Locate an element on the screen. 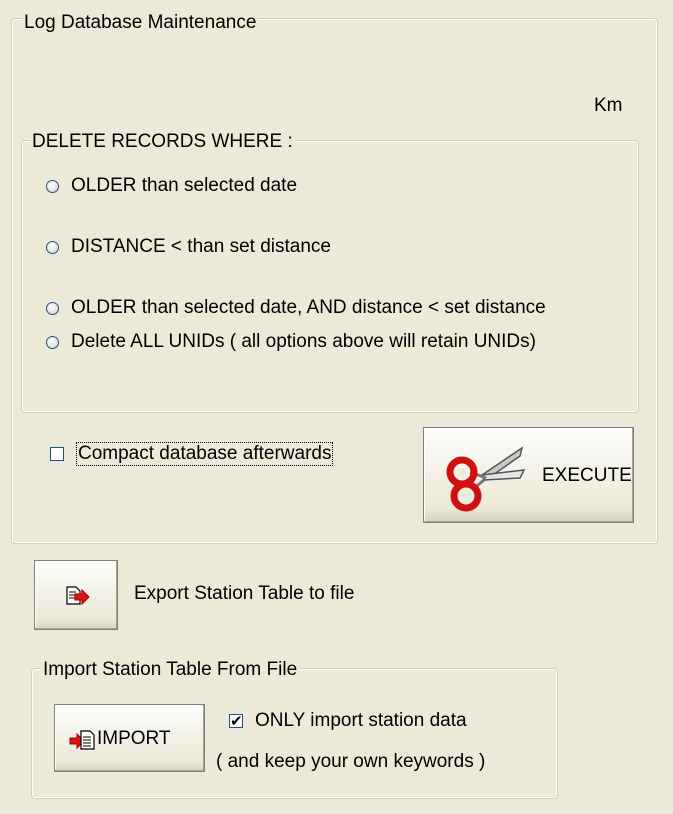 The width and height of the screenshot is (673, 814). execute-button: EXECUTE is located at coordinates (528, 475).